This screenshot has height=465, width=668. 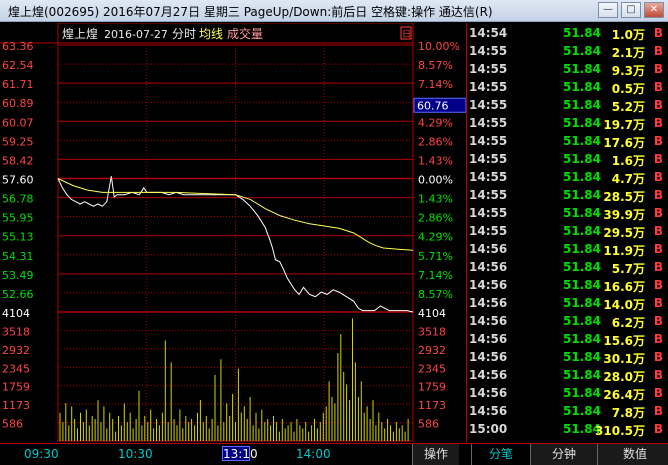 I want to click on tick-row: 14:56 51.84 11.9万 B, so click(x=567, y=250).